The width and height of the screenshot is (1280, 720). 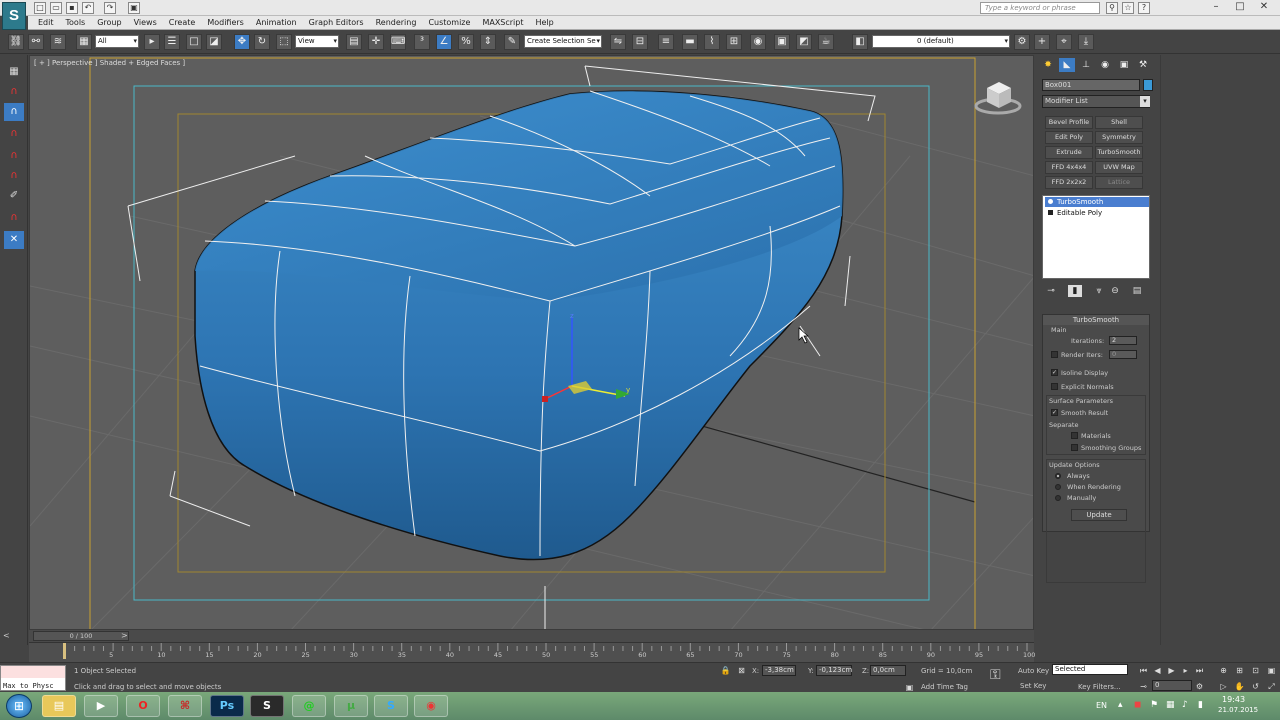 What do you see at coordinates (124, 635) in the screenshot?
I see `next-frame-icon: >` at bounding box center [124, 635].